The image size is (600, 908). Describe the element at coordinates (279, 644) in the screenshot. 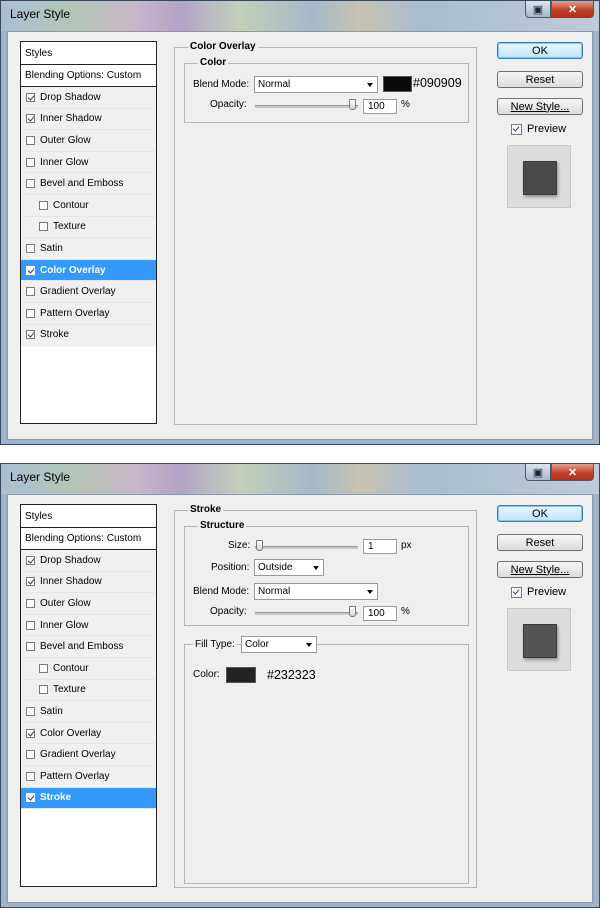

I see `fill-type-select: Color` at that location.